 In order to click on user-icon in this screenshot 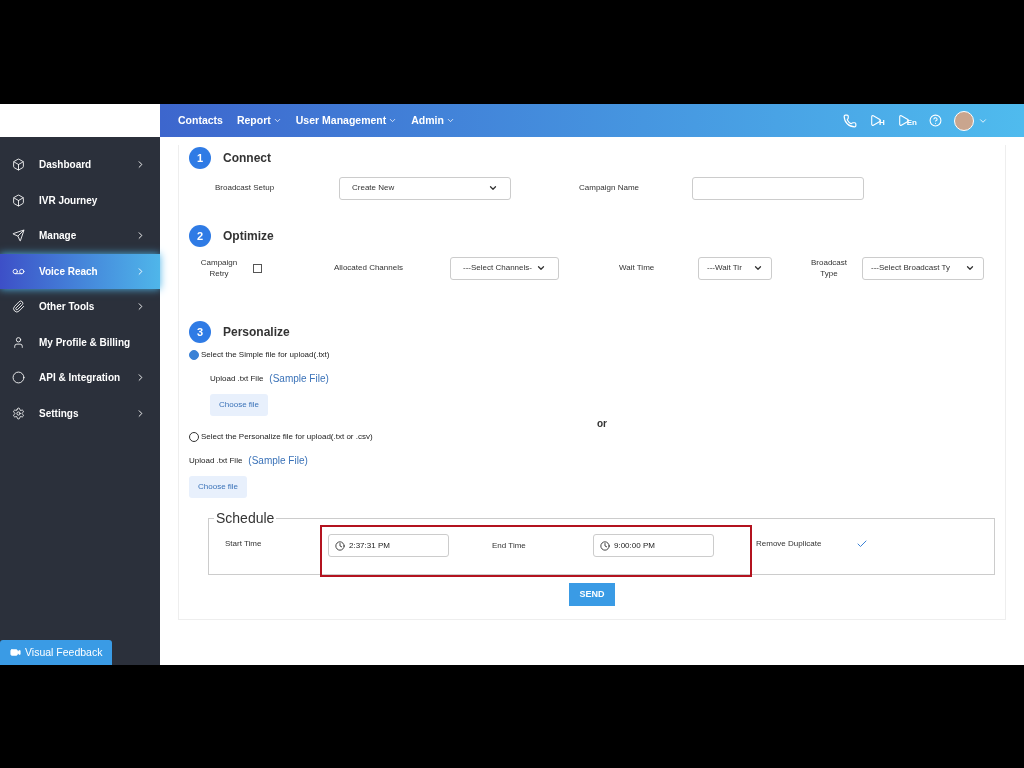, I will do `click(18, 342)`.